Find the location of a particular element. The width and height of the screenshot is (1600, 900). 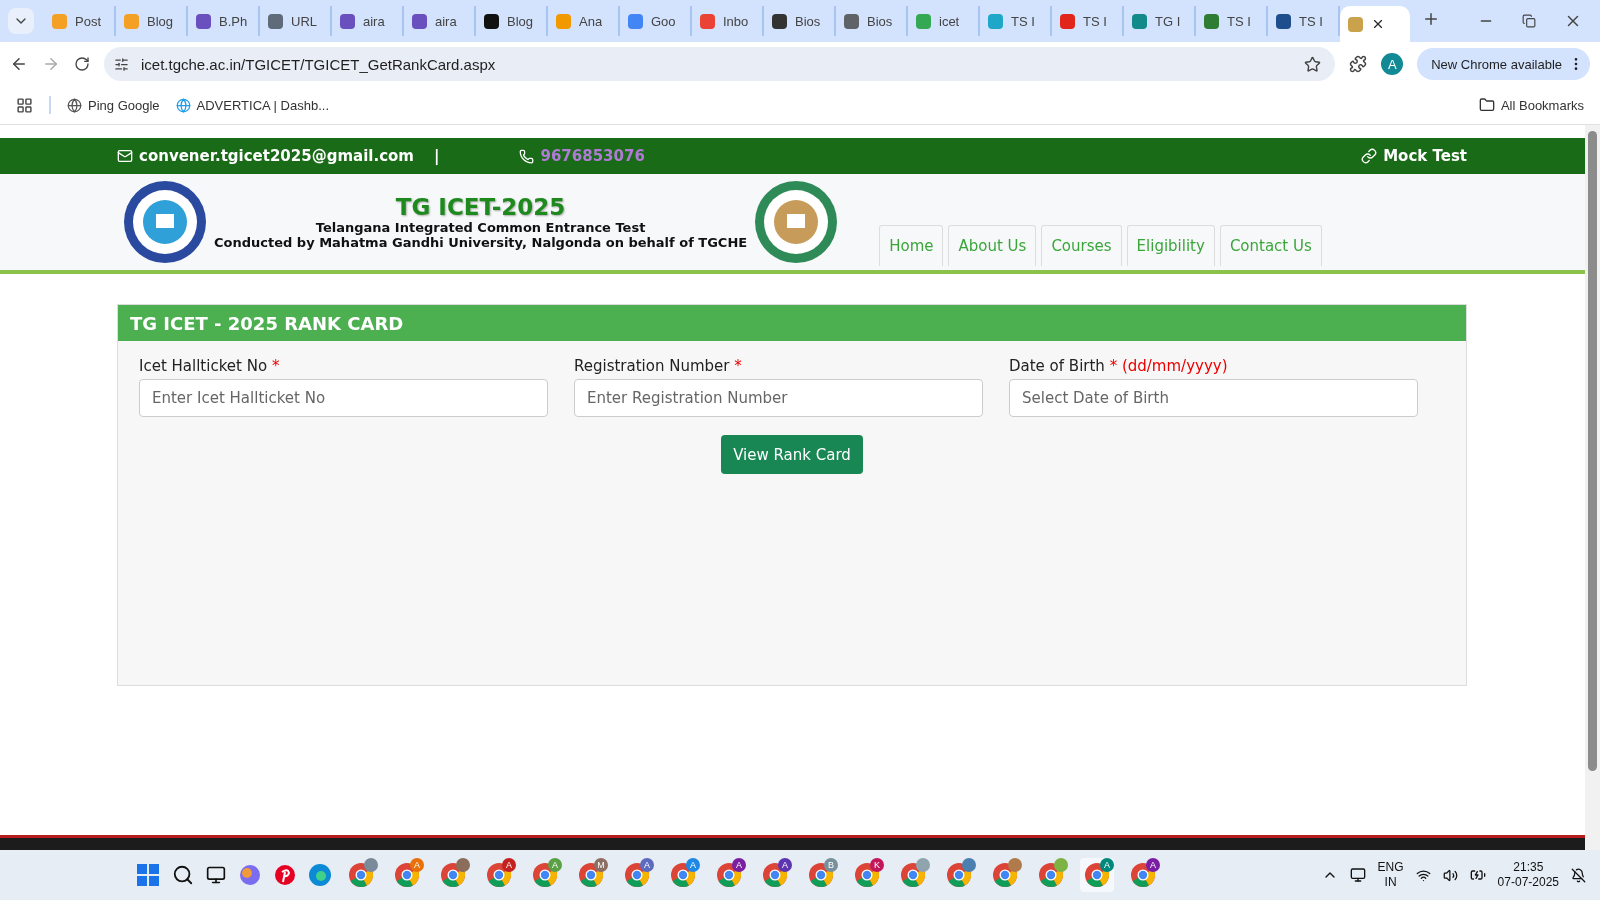

taskbar-app: K is located at coordinates (867, 875).